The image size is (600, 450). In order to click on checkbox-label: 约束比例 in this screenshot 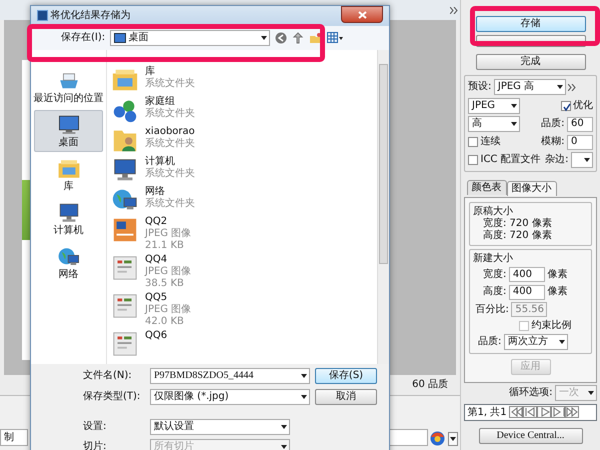, I will do `click(552, 326)`.